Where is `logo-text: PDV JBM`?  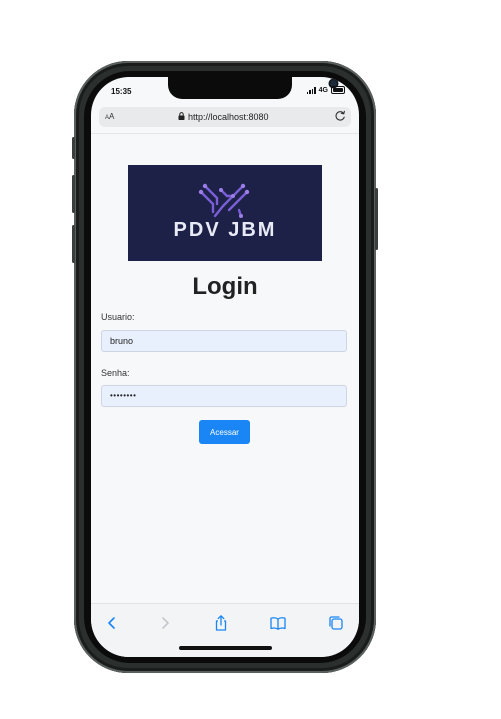 logo-text: PDV JBM is located at coordinates (225, 230).